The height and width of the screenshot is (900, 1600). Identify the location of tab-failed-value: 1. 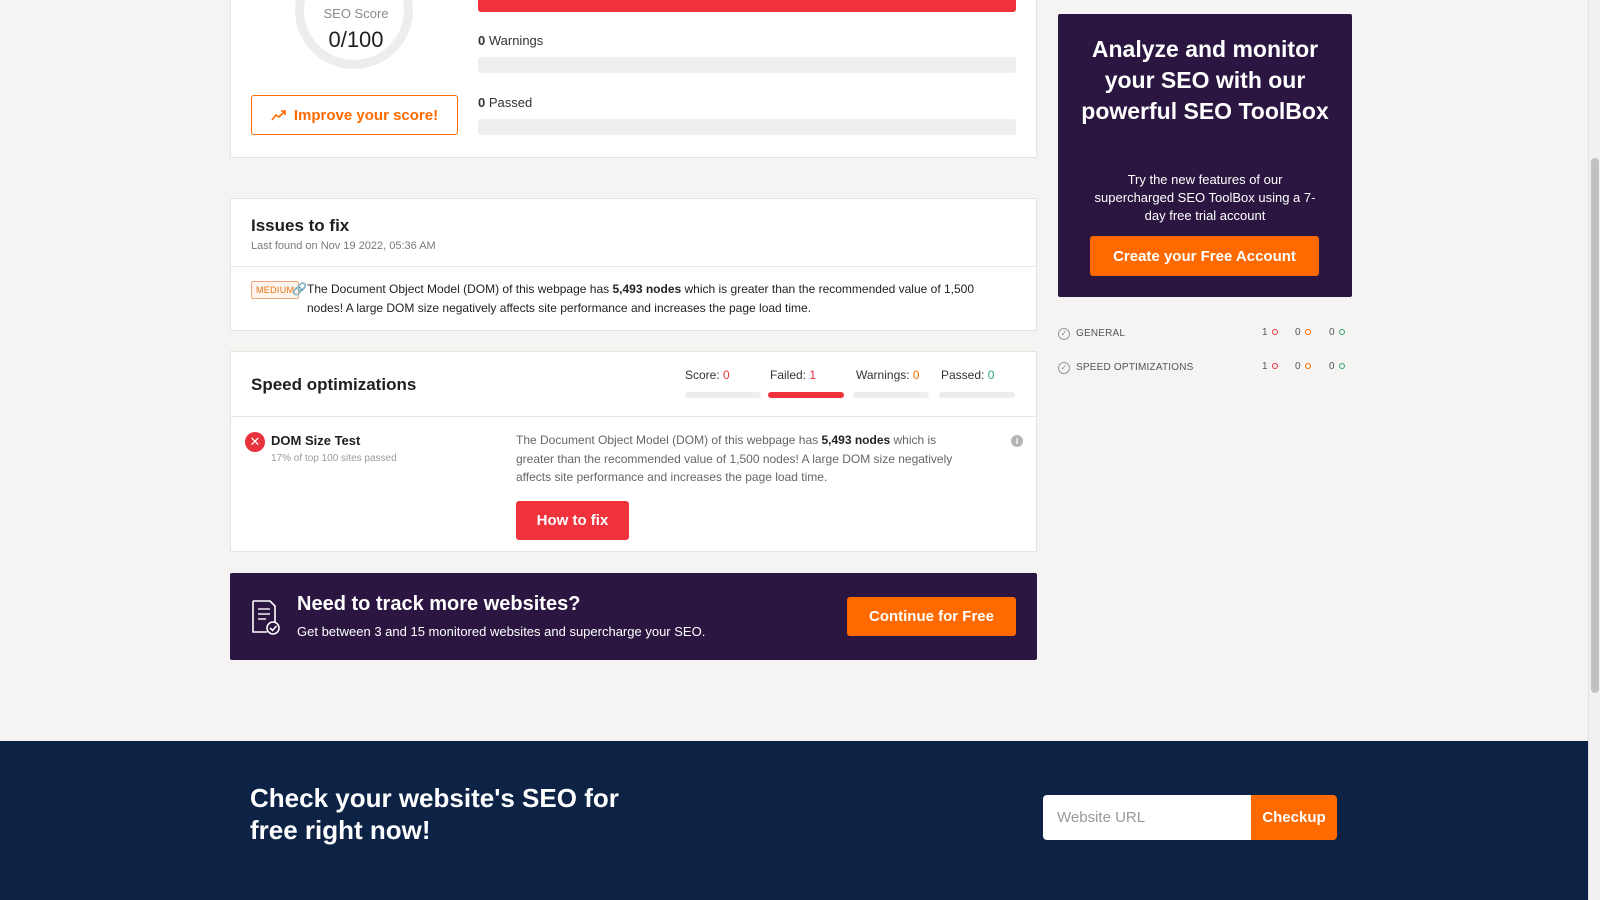
(813, 375).